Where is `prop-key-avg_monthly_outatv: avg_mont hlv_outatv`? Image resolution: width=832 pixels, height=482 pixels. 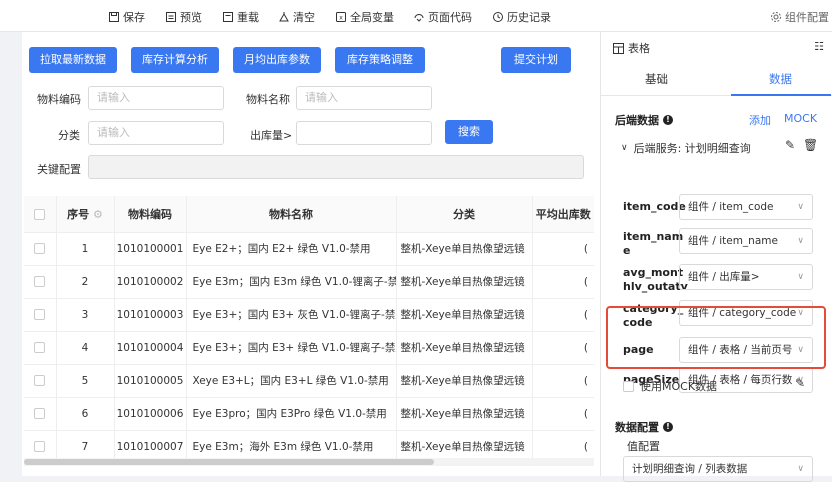
prop-key-avg_monthly_outatv: avg_mont hlv_outatv is located at coordinates (655, 279).